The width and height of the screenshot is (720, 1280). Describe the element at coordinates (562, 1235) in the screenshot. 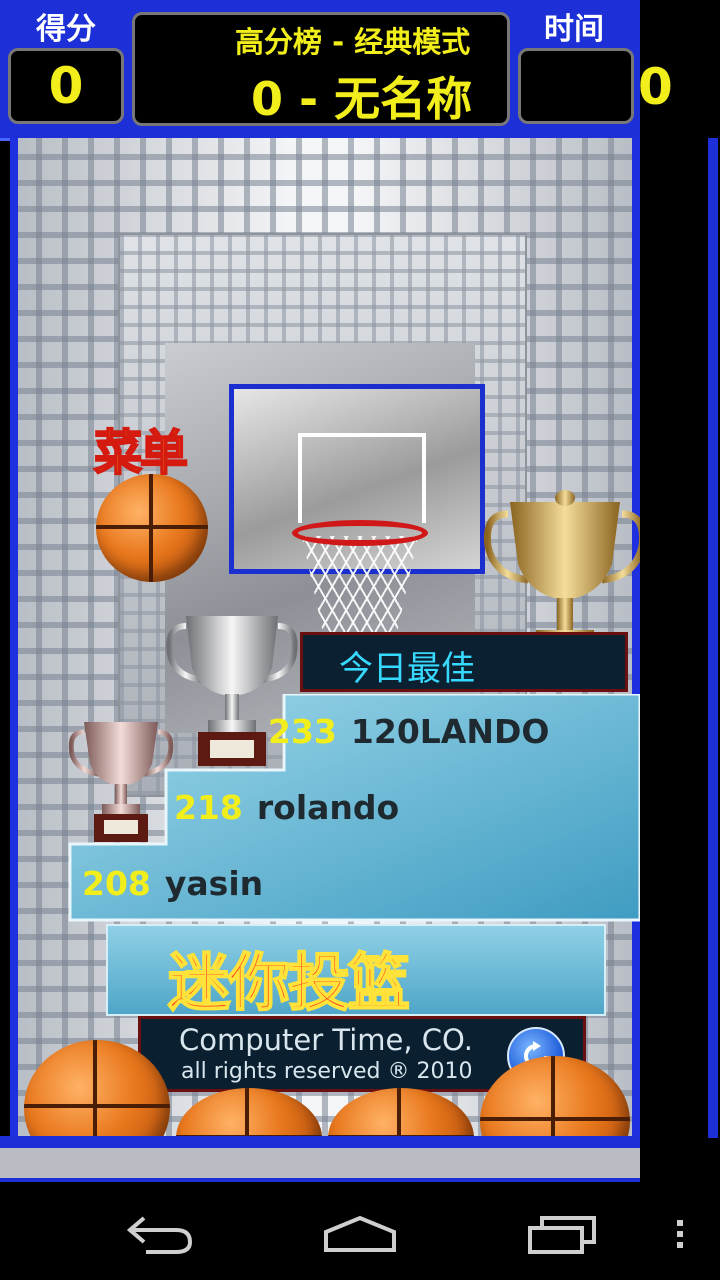

I see `recents-icon` at that location.